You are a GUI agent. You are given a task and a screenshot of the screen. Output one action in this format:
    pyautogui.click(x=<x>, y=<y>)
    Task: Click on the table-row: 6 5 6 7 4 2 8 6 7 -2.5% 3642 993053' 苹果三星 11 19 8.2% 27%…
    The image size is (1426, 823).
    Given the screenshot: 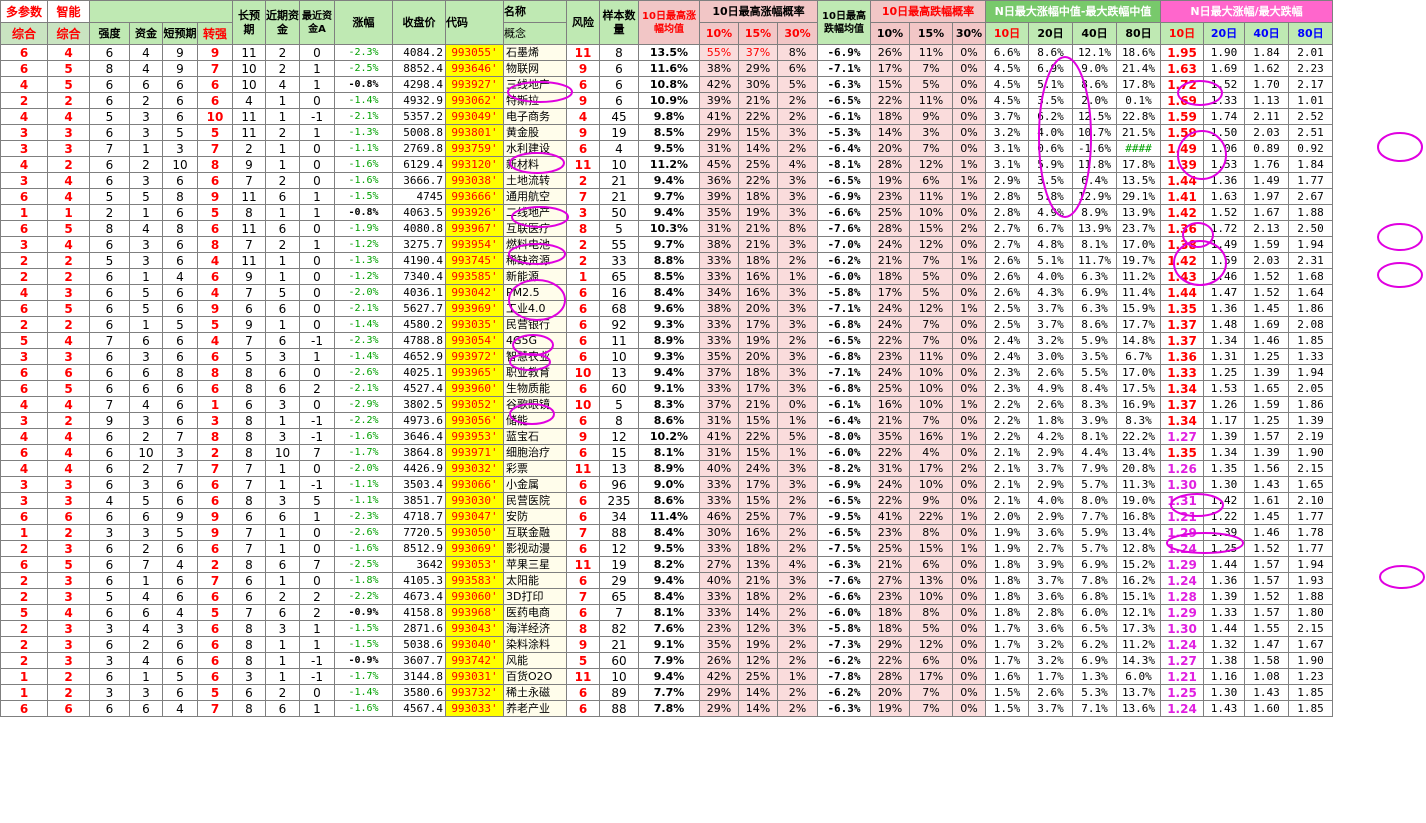 What is the action you would take?
    pyautogui.click(x=688, y=564)
    